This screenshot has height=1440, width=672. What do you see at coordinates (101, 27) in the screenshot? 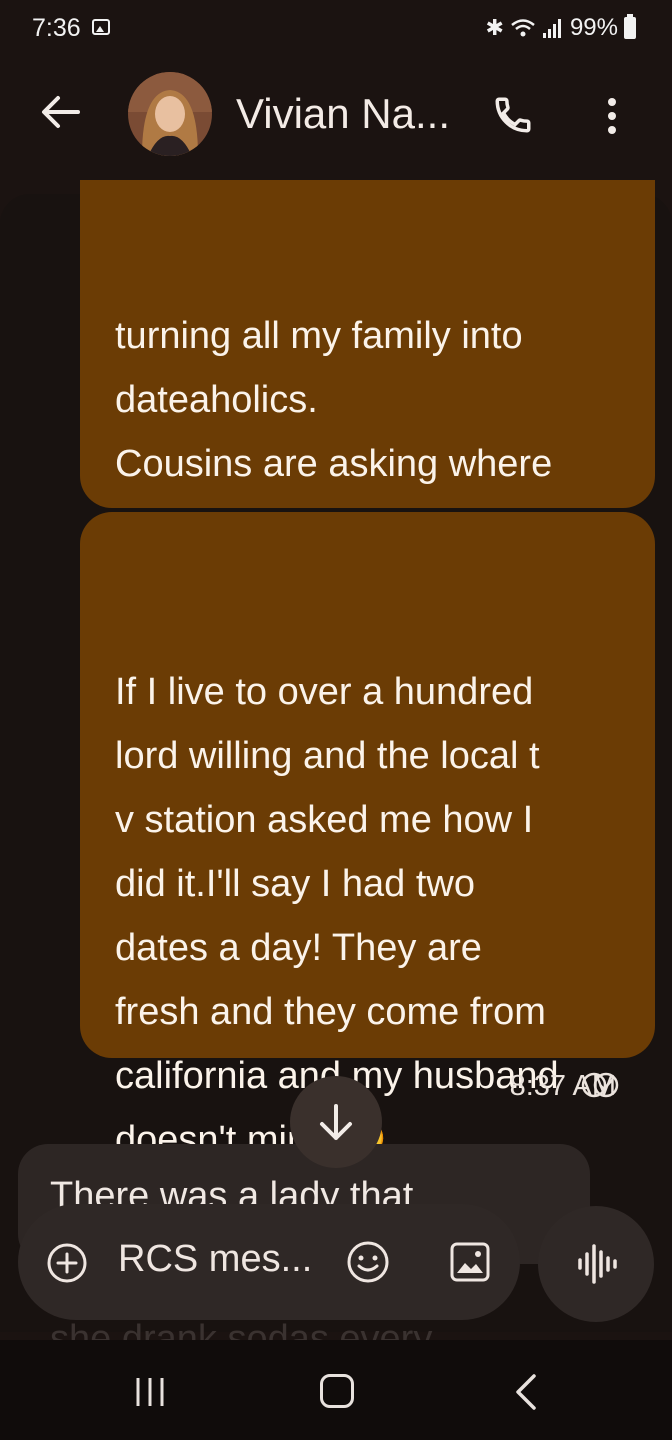
I see `gallery-notification-icon` at bounding box center [101, 27].